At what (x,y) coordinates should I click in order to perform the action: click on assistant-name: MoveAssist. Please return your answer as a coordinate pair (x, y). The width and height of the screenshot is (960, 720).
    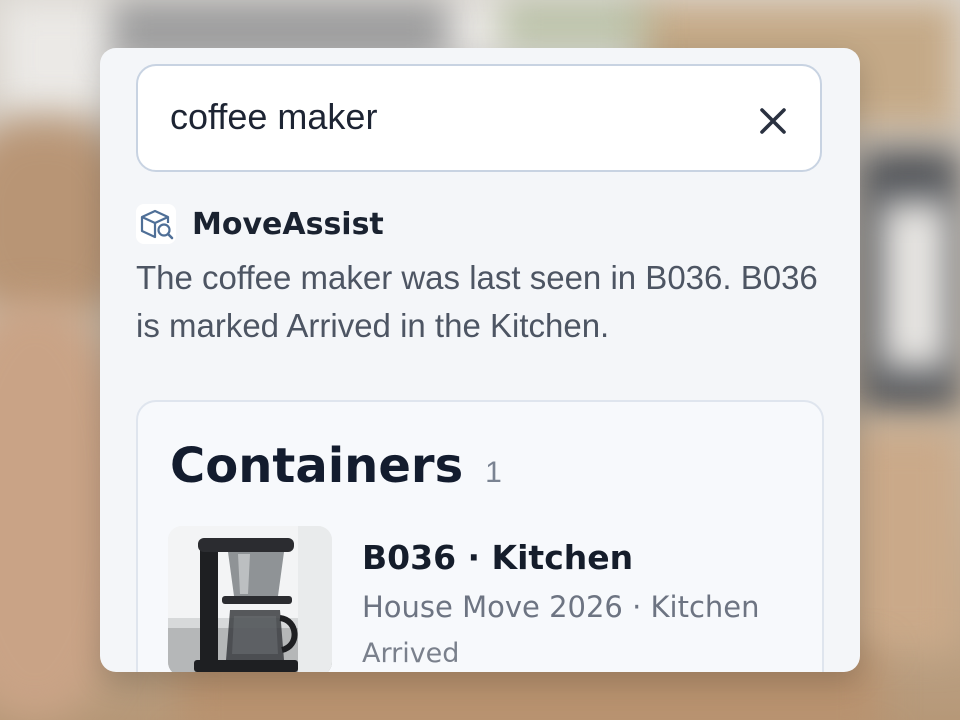
    Looking at the image, I should click on (288, 224).